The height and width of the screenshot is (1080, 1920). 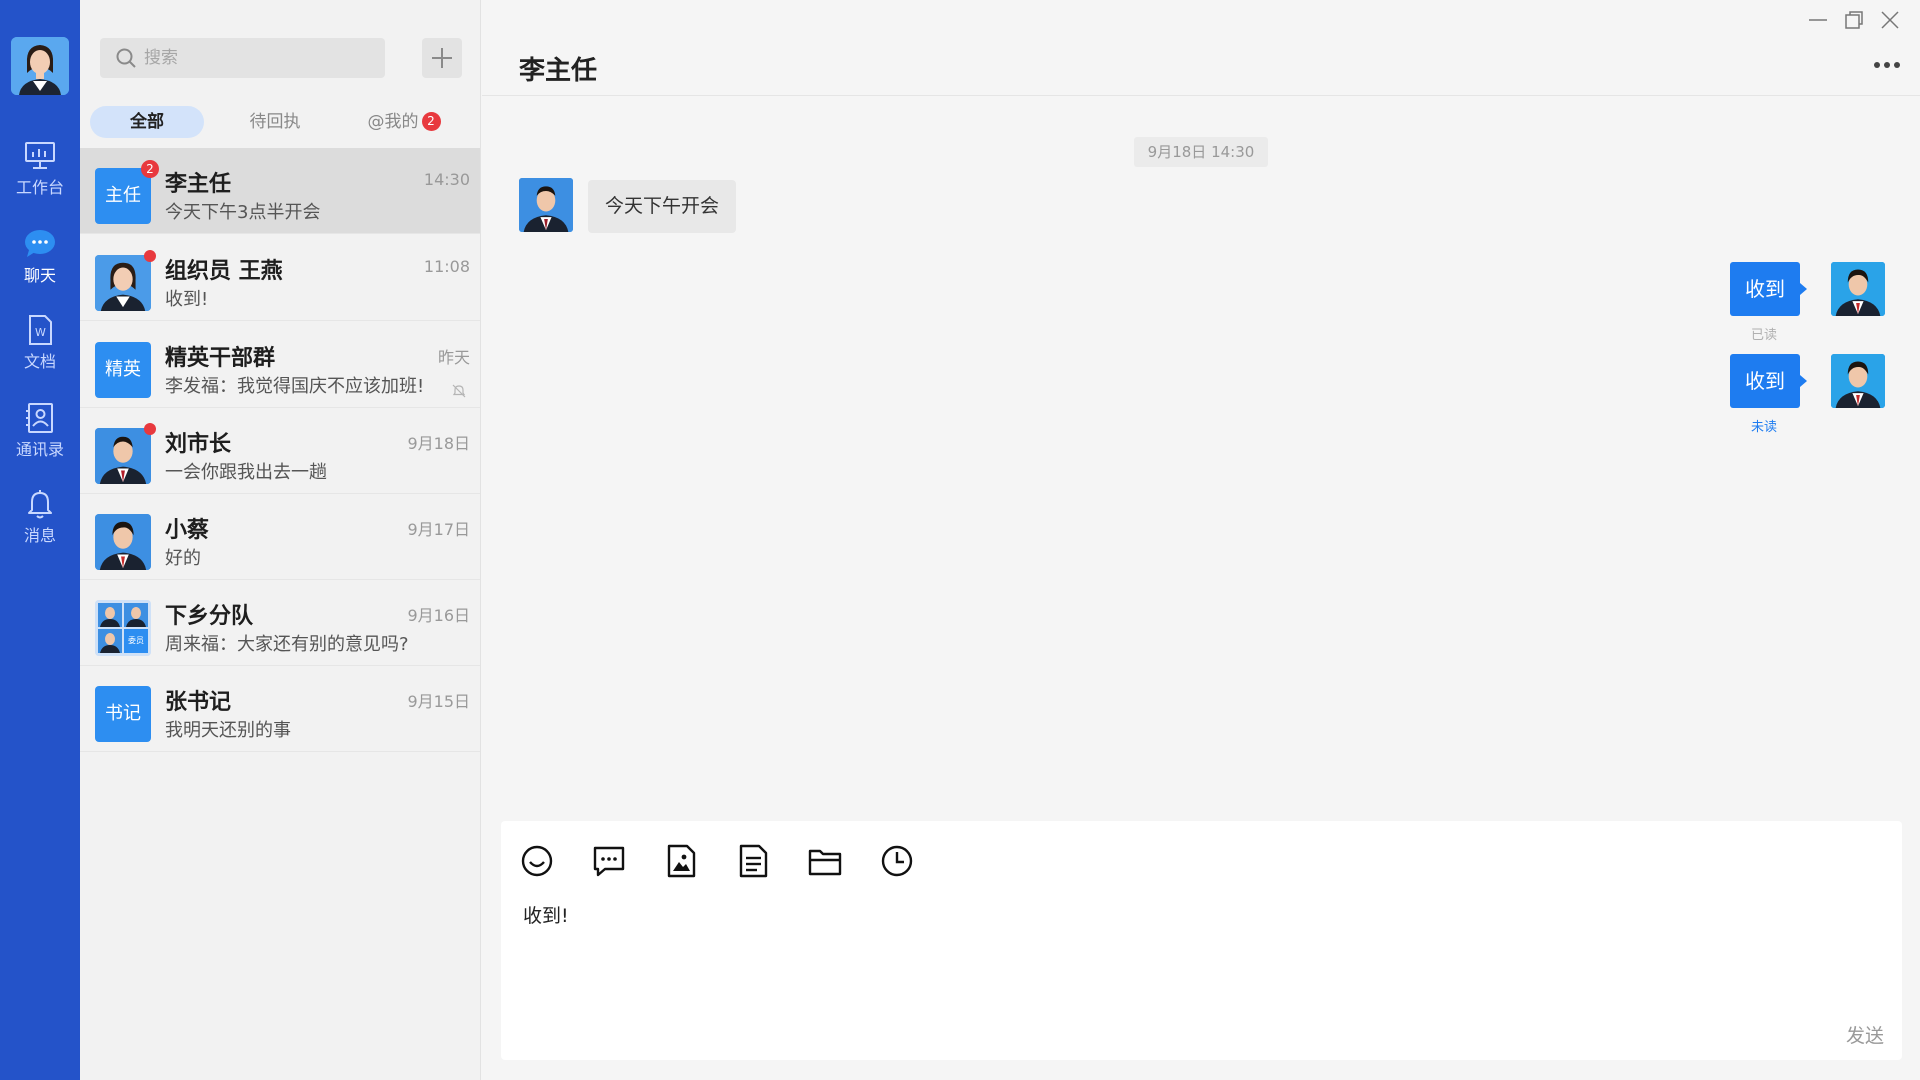 I want to click on conversation-preview: 一会你跟我出去一趟, so click(x=246, y=472).